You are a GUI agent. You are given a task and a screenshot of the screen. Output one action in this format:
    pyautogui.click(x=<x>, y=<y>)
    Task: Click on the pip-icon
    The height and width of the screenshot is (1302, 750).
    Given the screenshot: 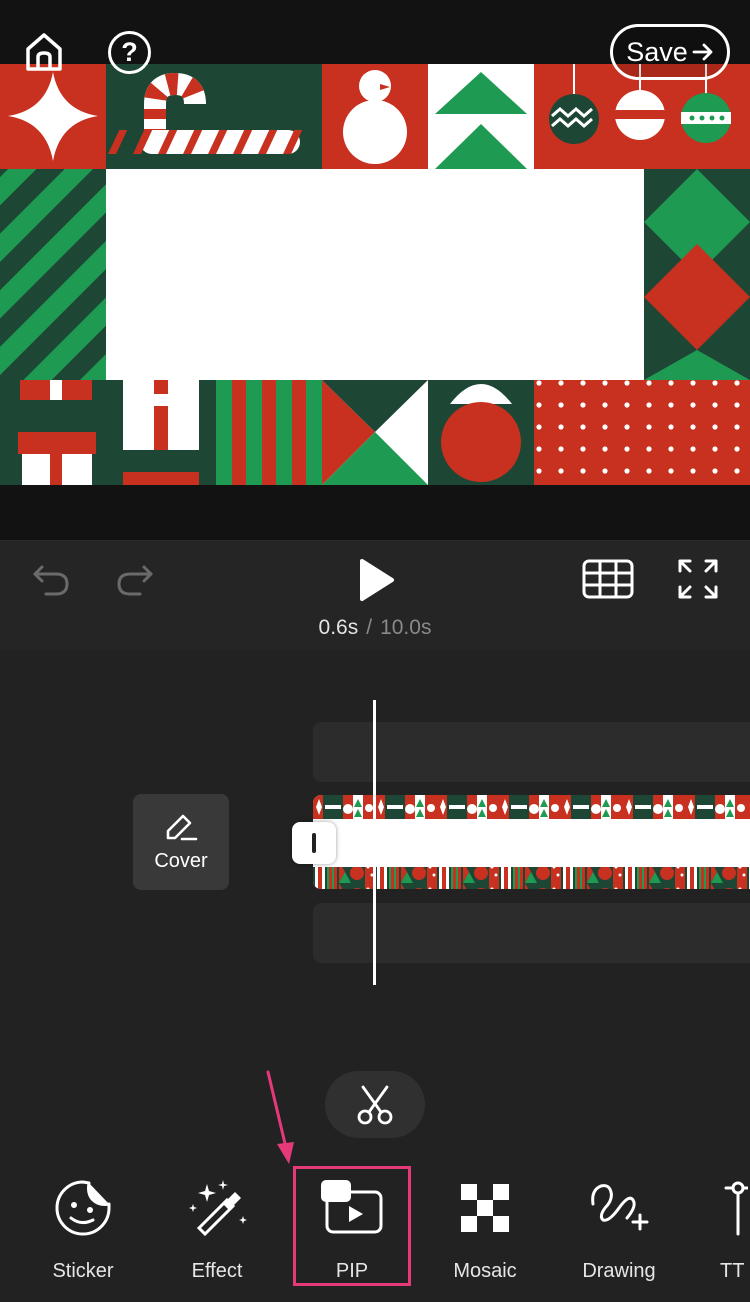 What is the action you would take?
    pyautogui.click(x=352, y=1207)
    